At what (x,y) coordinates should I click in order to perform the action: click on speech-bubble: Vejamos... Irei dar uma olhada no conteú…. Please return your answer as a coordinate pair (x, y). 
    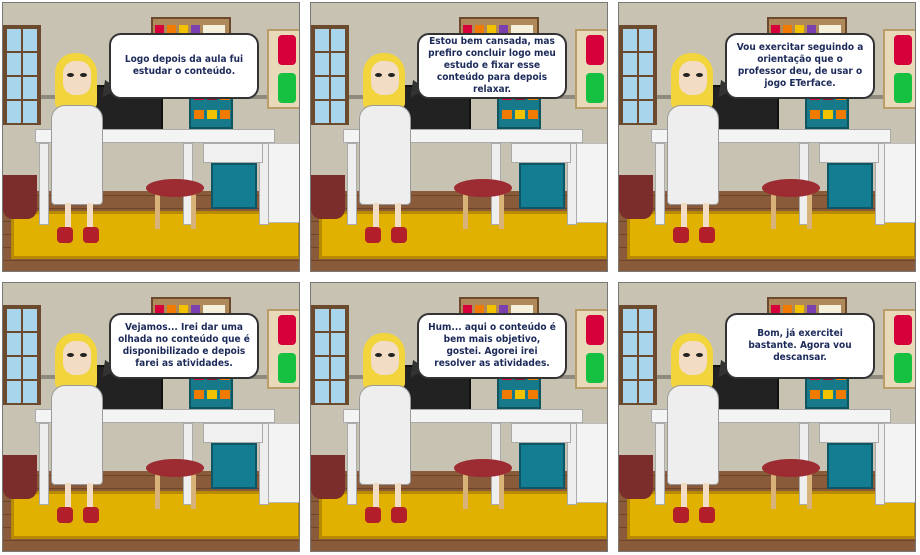
    Looking at the image, I should click on (184, 346).